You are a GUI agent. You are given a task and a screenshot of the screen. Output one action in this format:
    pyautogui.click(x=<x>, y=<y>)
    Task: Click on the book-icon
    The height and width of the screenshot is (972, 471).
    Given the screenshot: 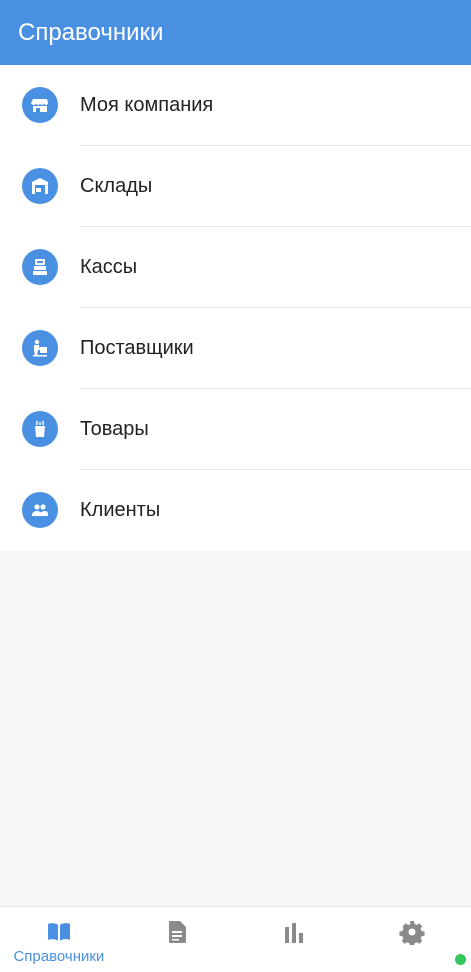 What is the action you would take?
    pyautogui.click(x=58, y=932)
    